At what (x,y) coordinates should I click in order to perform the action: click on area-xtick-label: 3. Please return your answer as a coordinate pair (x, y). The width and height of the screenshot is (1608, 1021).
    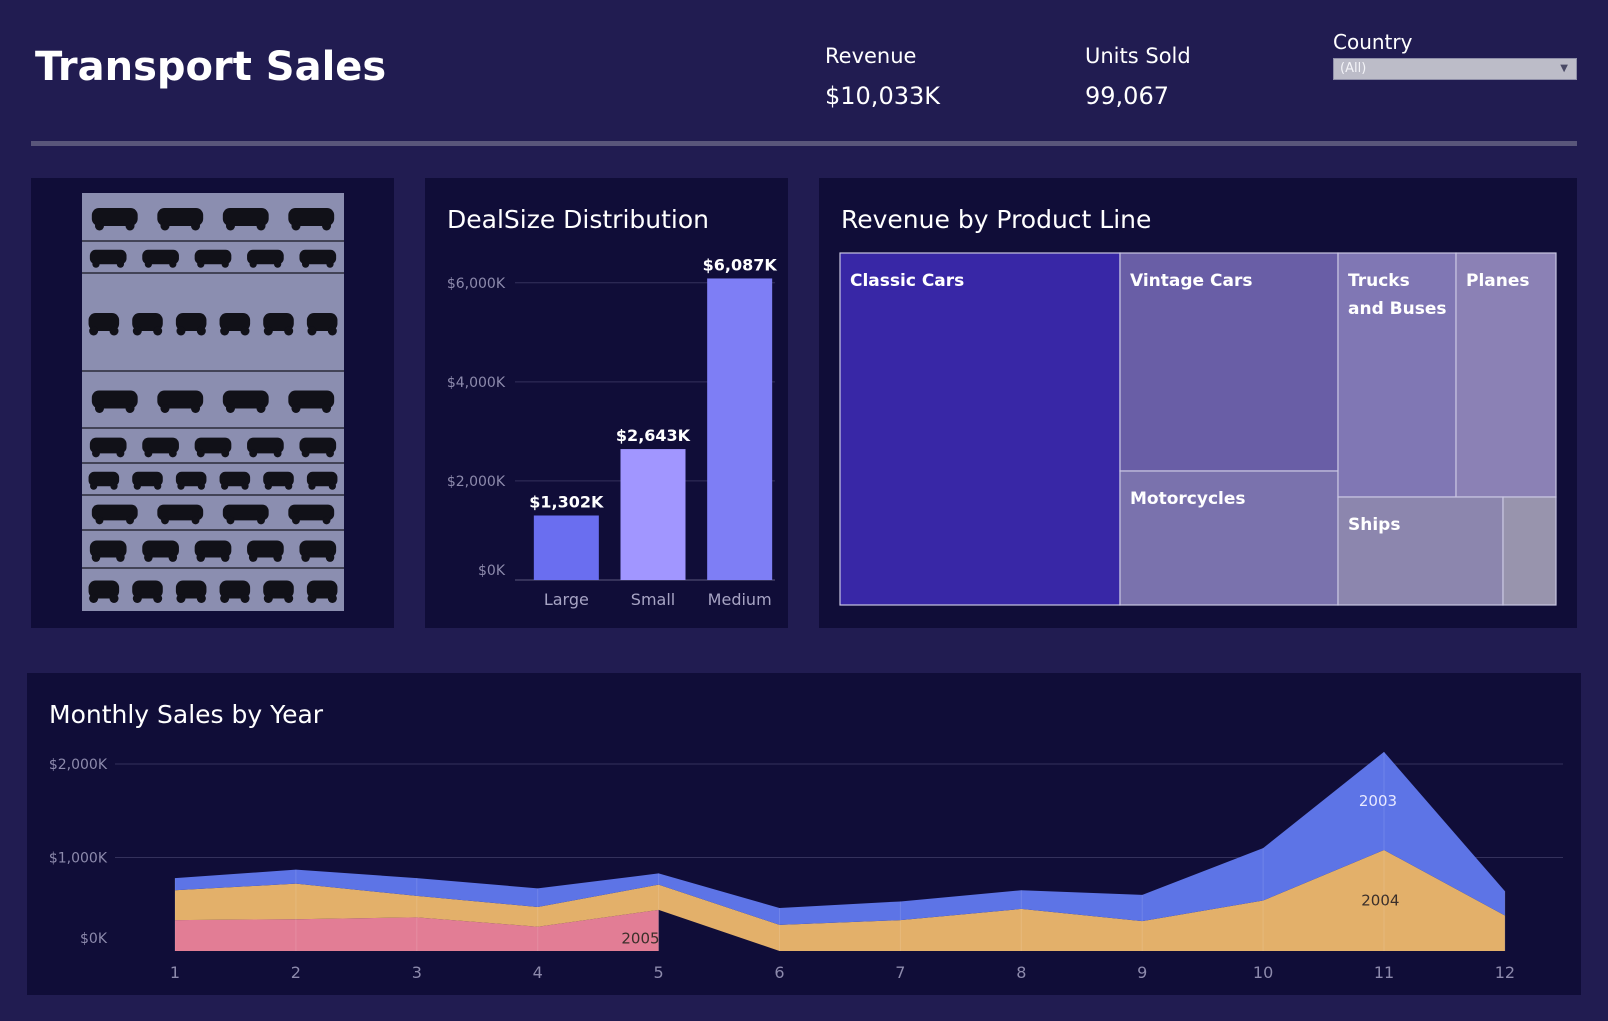
    Looking at the image, I should click on (417, 972).